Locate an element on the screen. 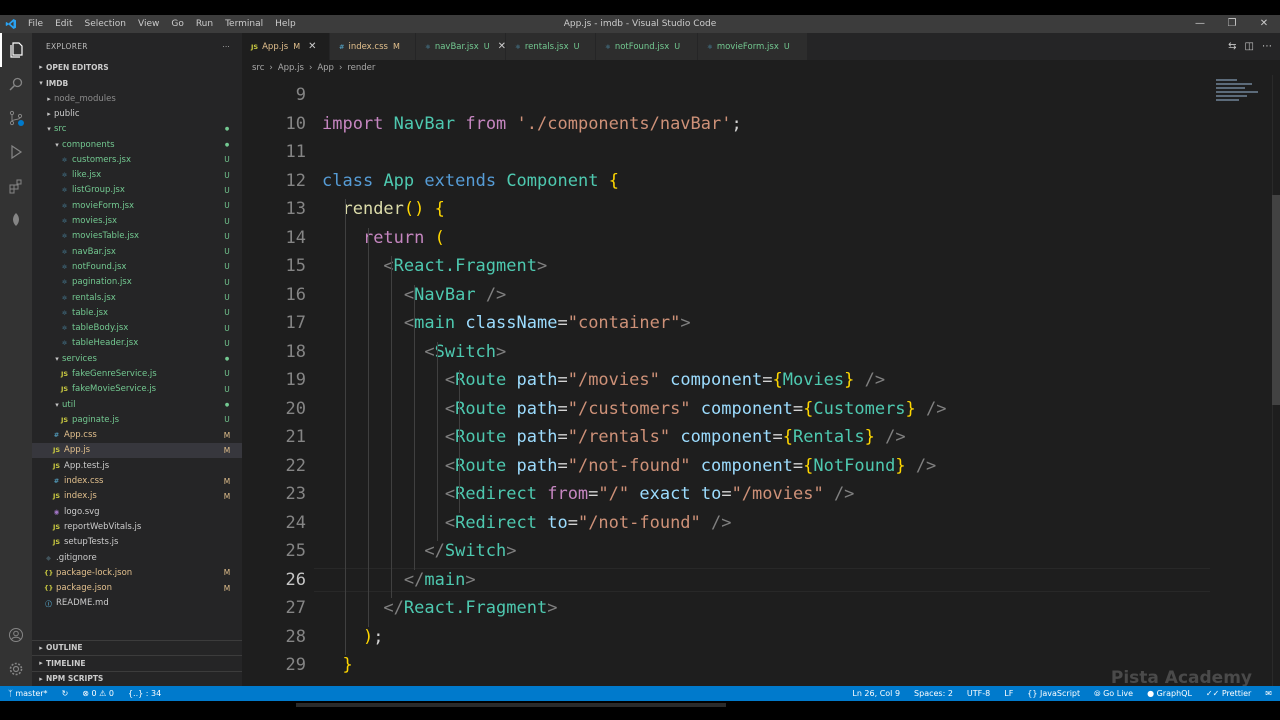 This screenshot has width=1280, height=720. file-item: ⚛ listGroup.jsx U is located at coordinates (137, 190).